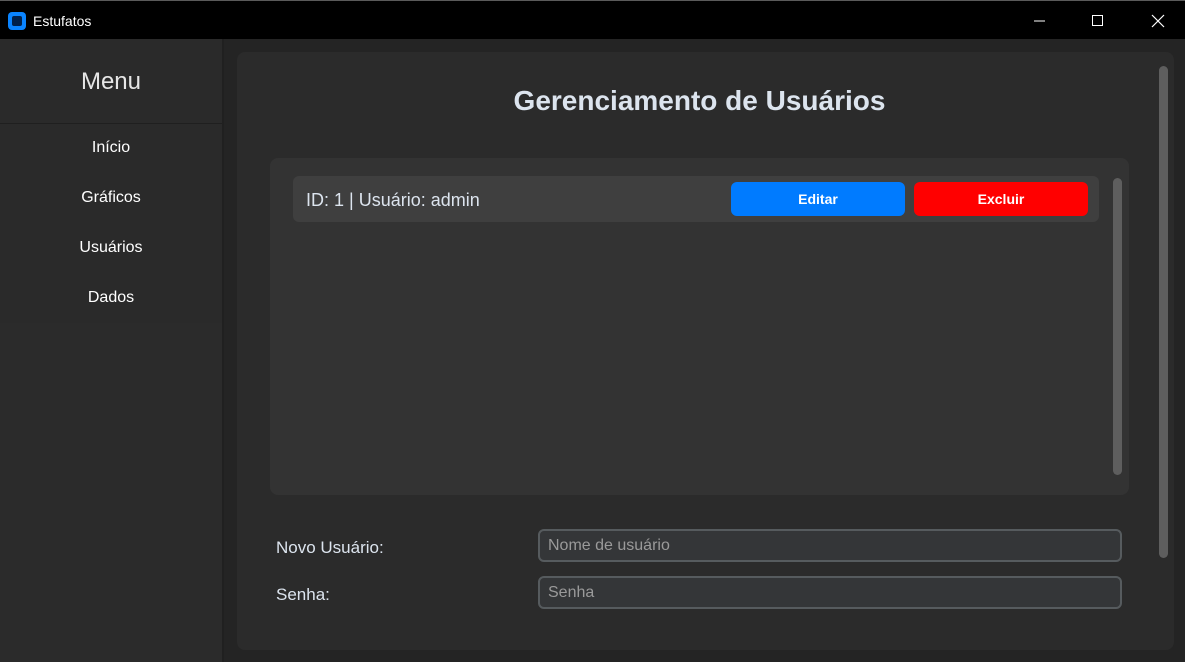  What do you see at coordinates (330, 547) in the screenshot?
I see `new-user-label: Novo Usuário:` at bounding box center [330, 547].